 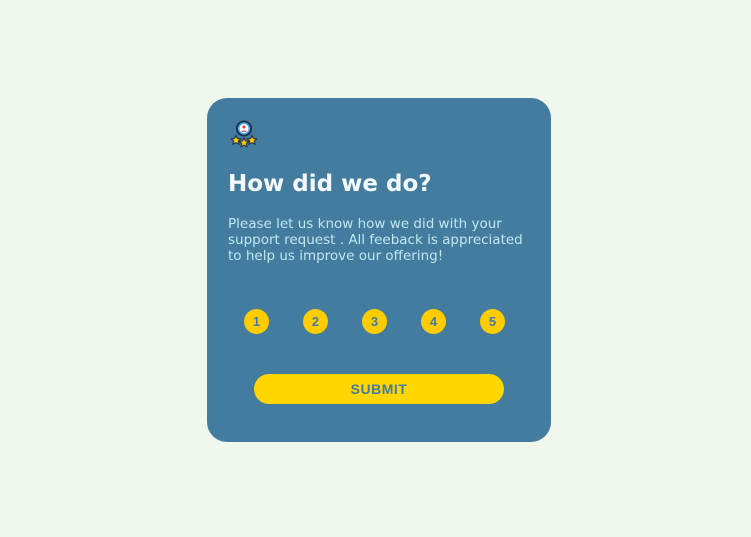 I want to click on rating-option-3: 3, so click(x=374, y=321).